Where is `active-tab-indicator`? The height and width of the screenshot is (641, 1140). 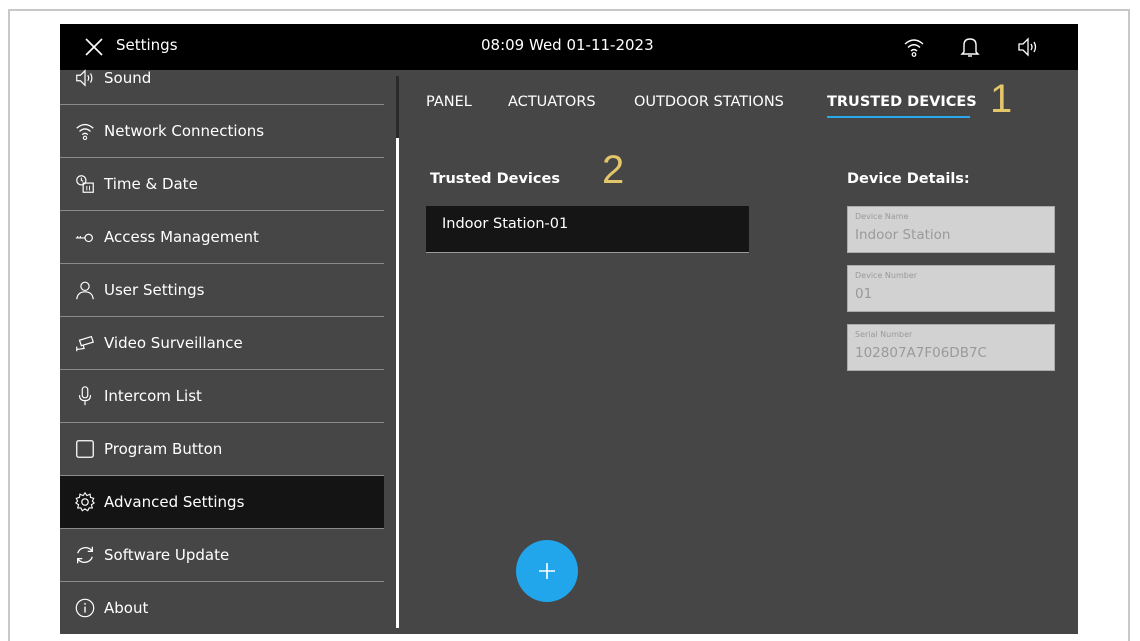 active-tab-indicator is located at coordinates (898, 117).